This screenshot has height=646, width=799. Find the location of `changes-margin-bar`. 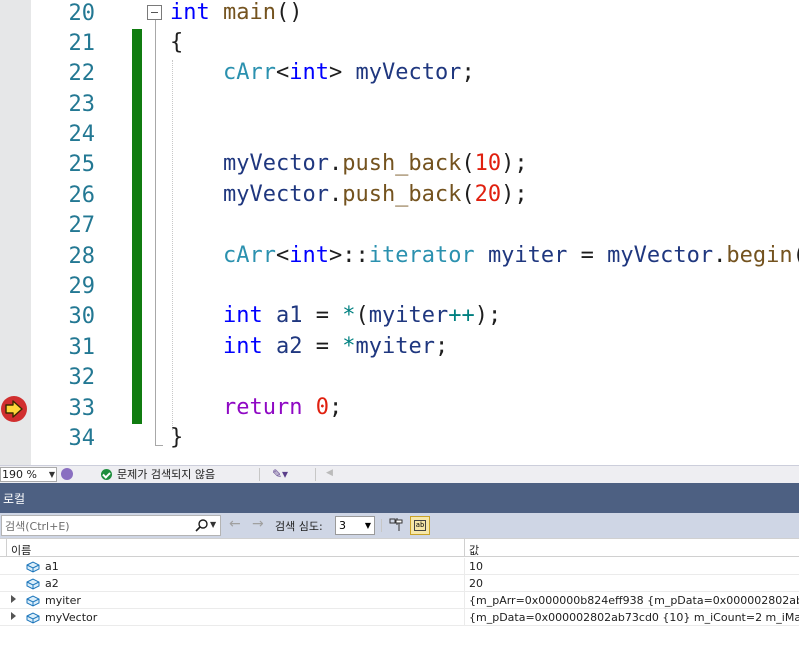

changes-margin-bar is located at coordinates (137, 226).